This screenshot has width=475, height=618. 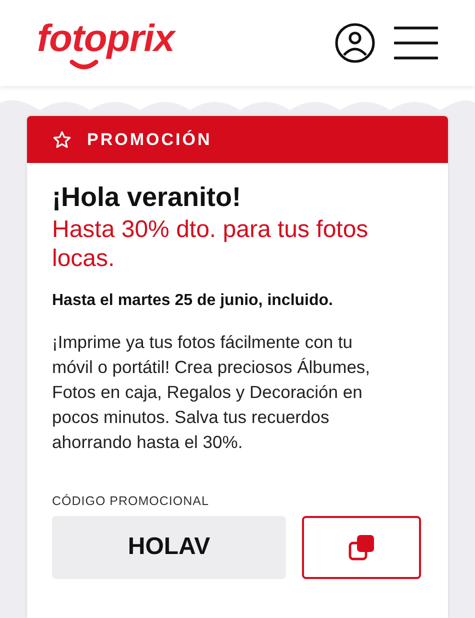 I want to click on star-icon, so click(x=62, y=140).